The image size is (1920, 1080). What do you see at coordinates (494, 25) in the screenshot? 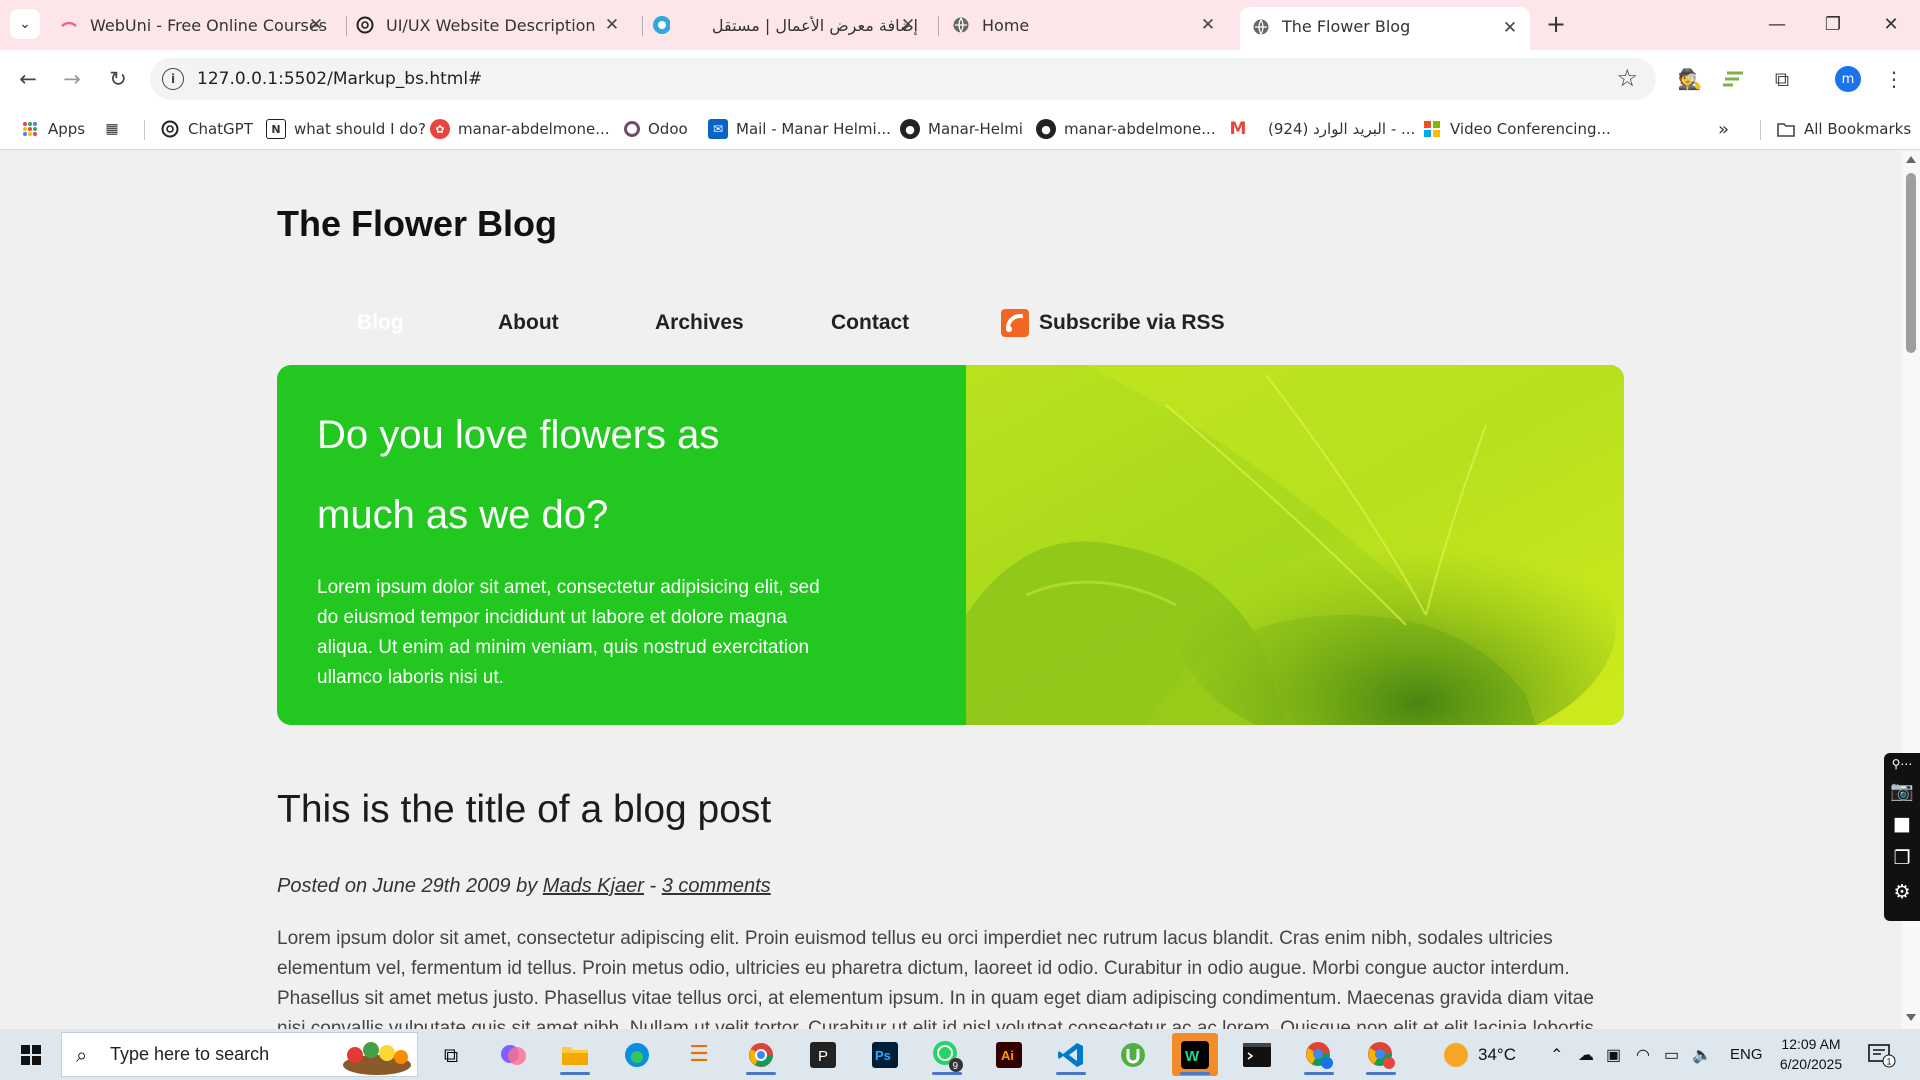
I see `tab-uiux-description: UI/UX Website Description ✕` at bounding box center [494, 25].